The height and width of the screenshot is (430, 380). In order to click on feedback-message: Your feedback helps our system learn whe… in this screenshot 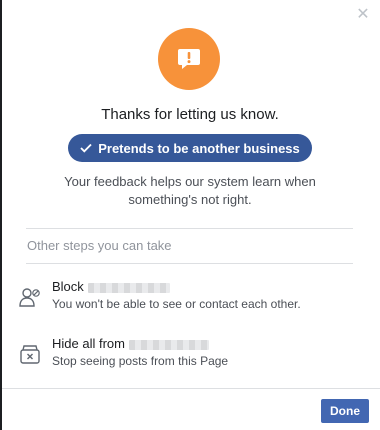, I will do `click(190, 190)`.